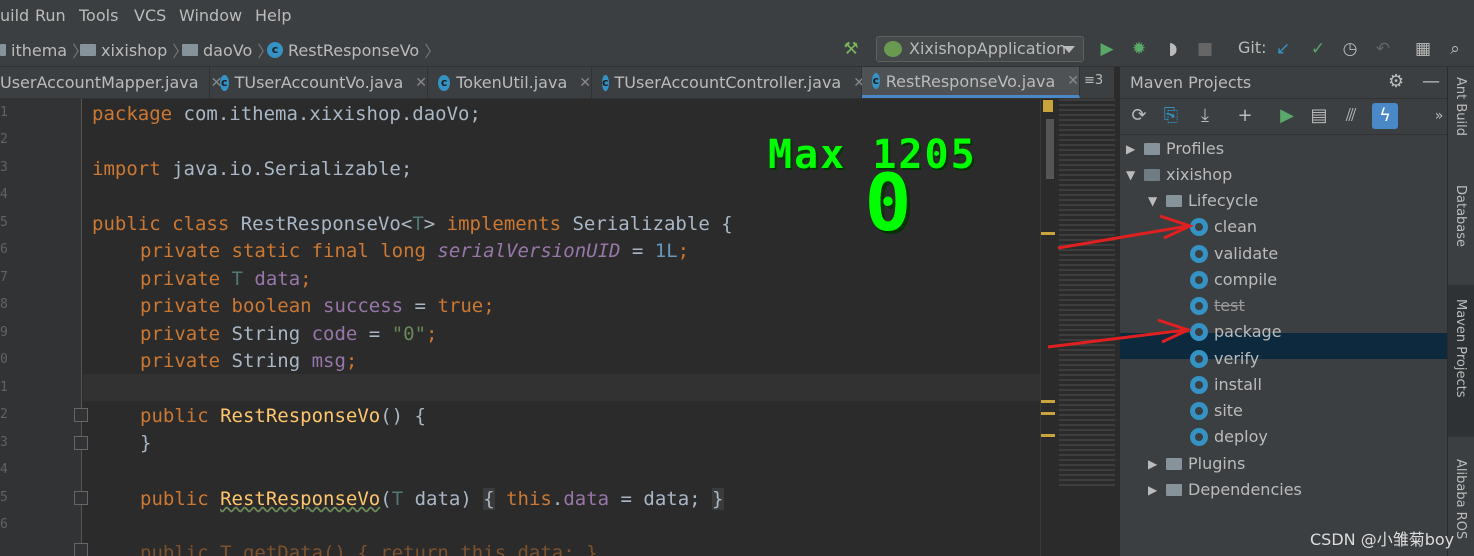 This screenshot has height=556, width=1474. Describe the element at coordinates (1382, 539) in the screenshot. I see `watermark: CSDN @小雏菊boy` at that location.